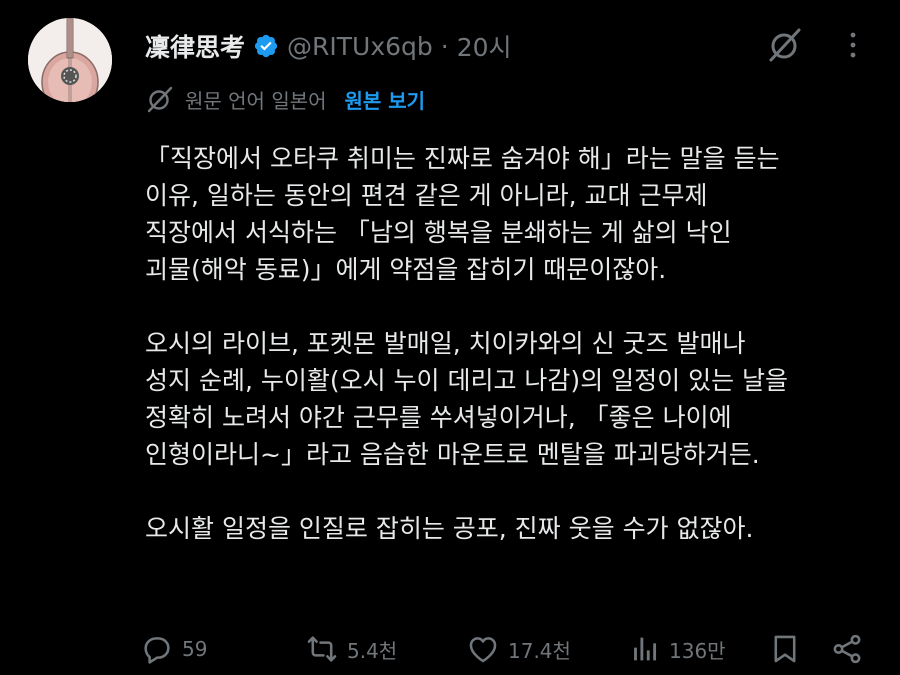  What do you see at coordinates (360, 46) in the screenshot?
I see `author-handle: @RITUx6qb` at bounding box center [360, 46].